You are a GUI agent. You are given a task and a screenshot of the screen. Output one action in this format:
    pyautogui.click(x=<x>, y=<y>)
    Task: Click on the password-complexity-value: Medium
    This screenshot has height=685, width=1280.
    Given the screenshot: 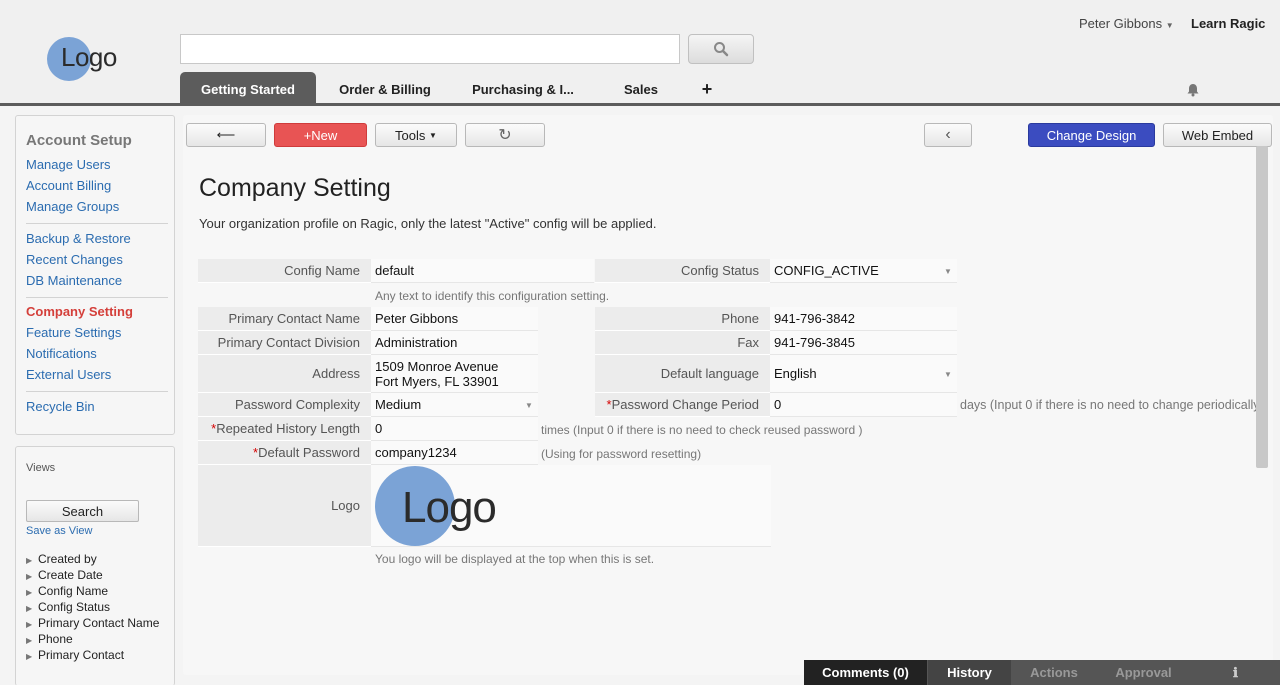 What is the action you would take?
    pyautogui.click(x=398, y=404)
    